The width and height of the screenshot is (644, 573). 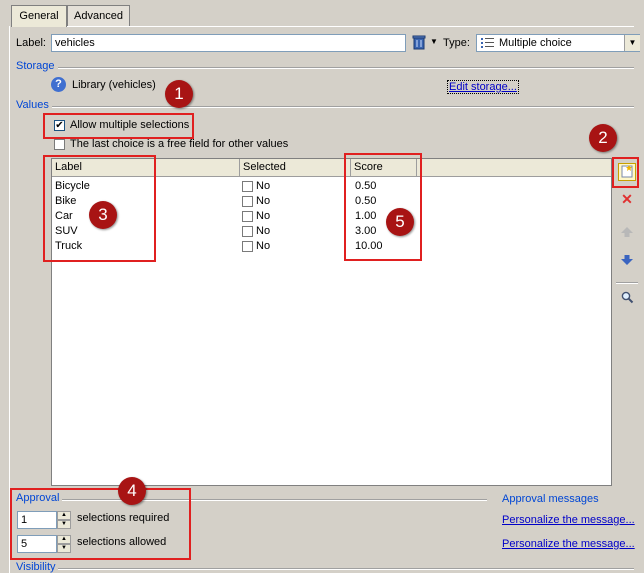 I want to click on callout-marker-3: 3, so click(x=103, y=215).